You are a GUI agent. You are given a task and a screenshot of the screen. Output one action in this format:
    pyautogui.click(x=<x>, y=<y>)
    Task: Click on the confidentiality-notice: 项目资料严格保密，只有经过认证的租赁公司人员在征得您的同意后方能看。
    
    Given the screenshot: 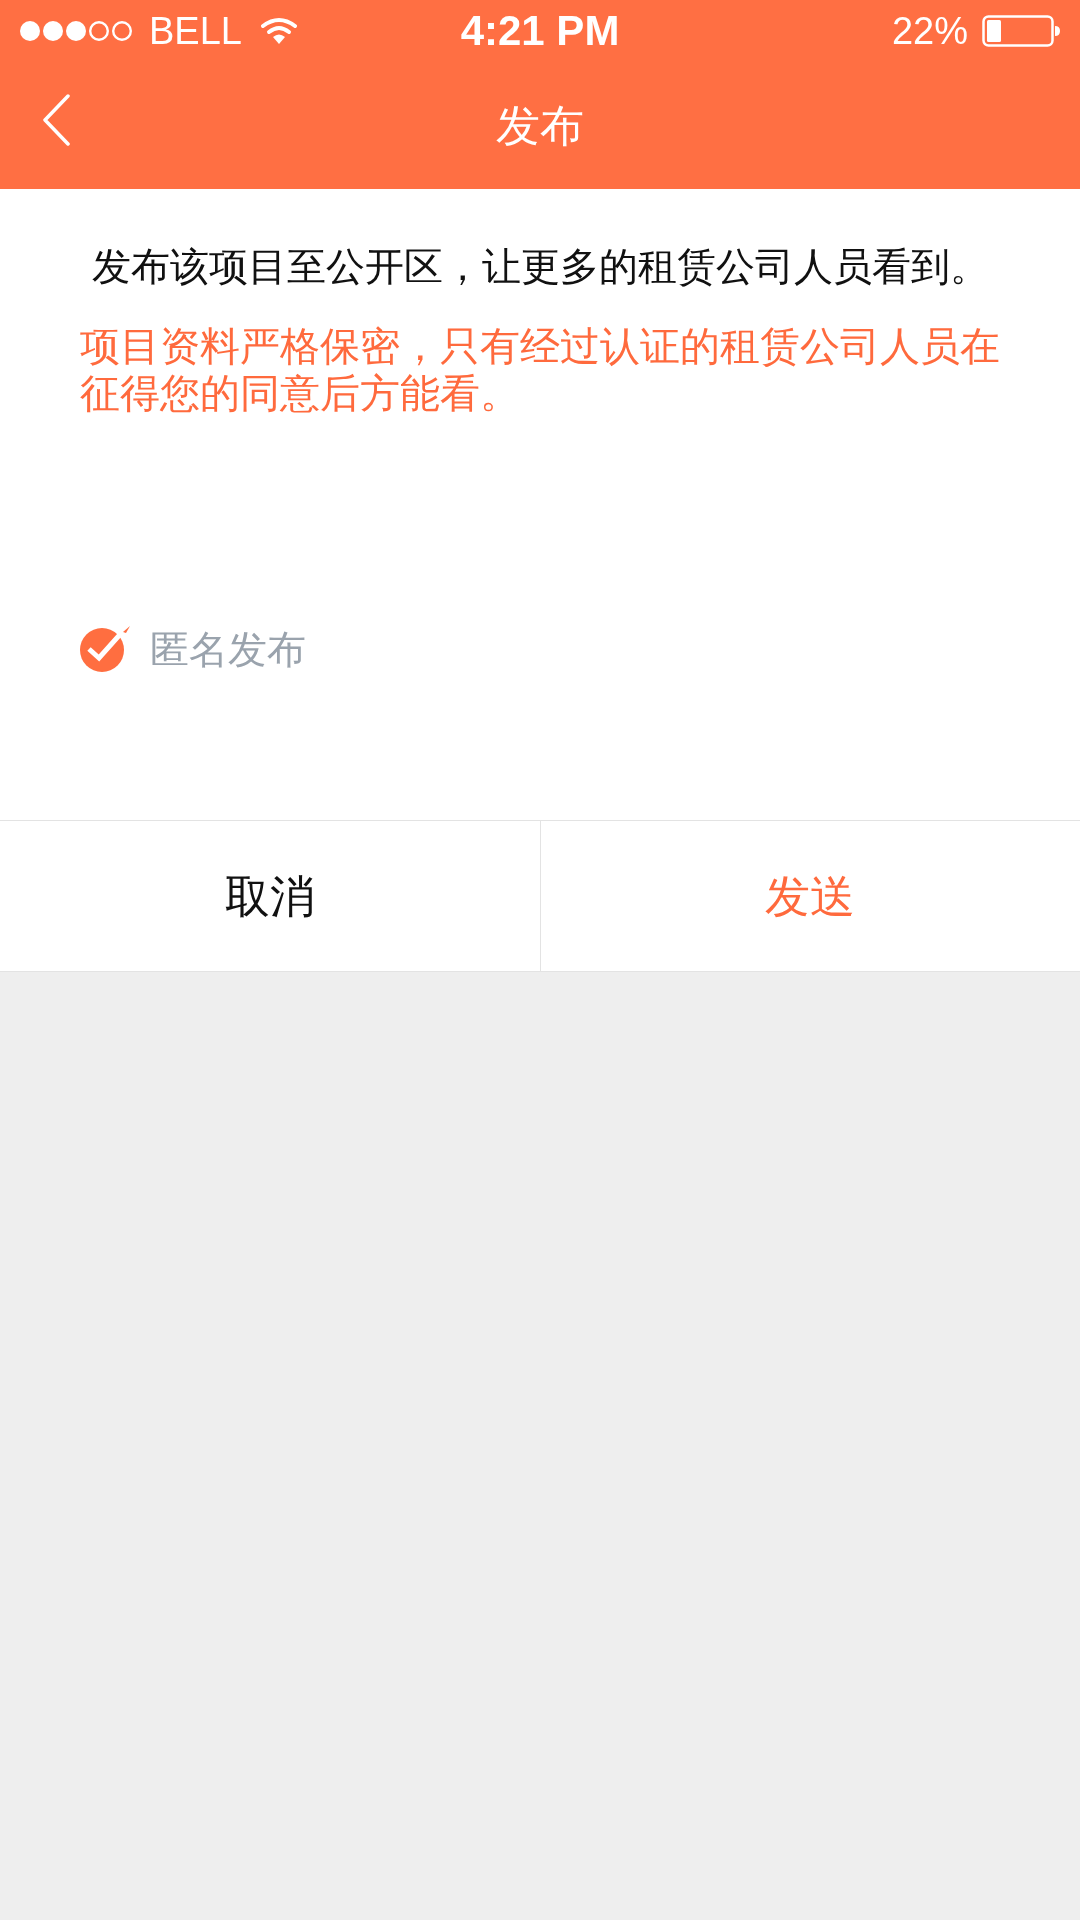 What is the action you would take?
    pyautogui.click(x=540, y=370)
    